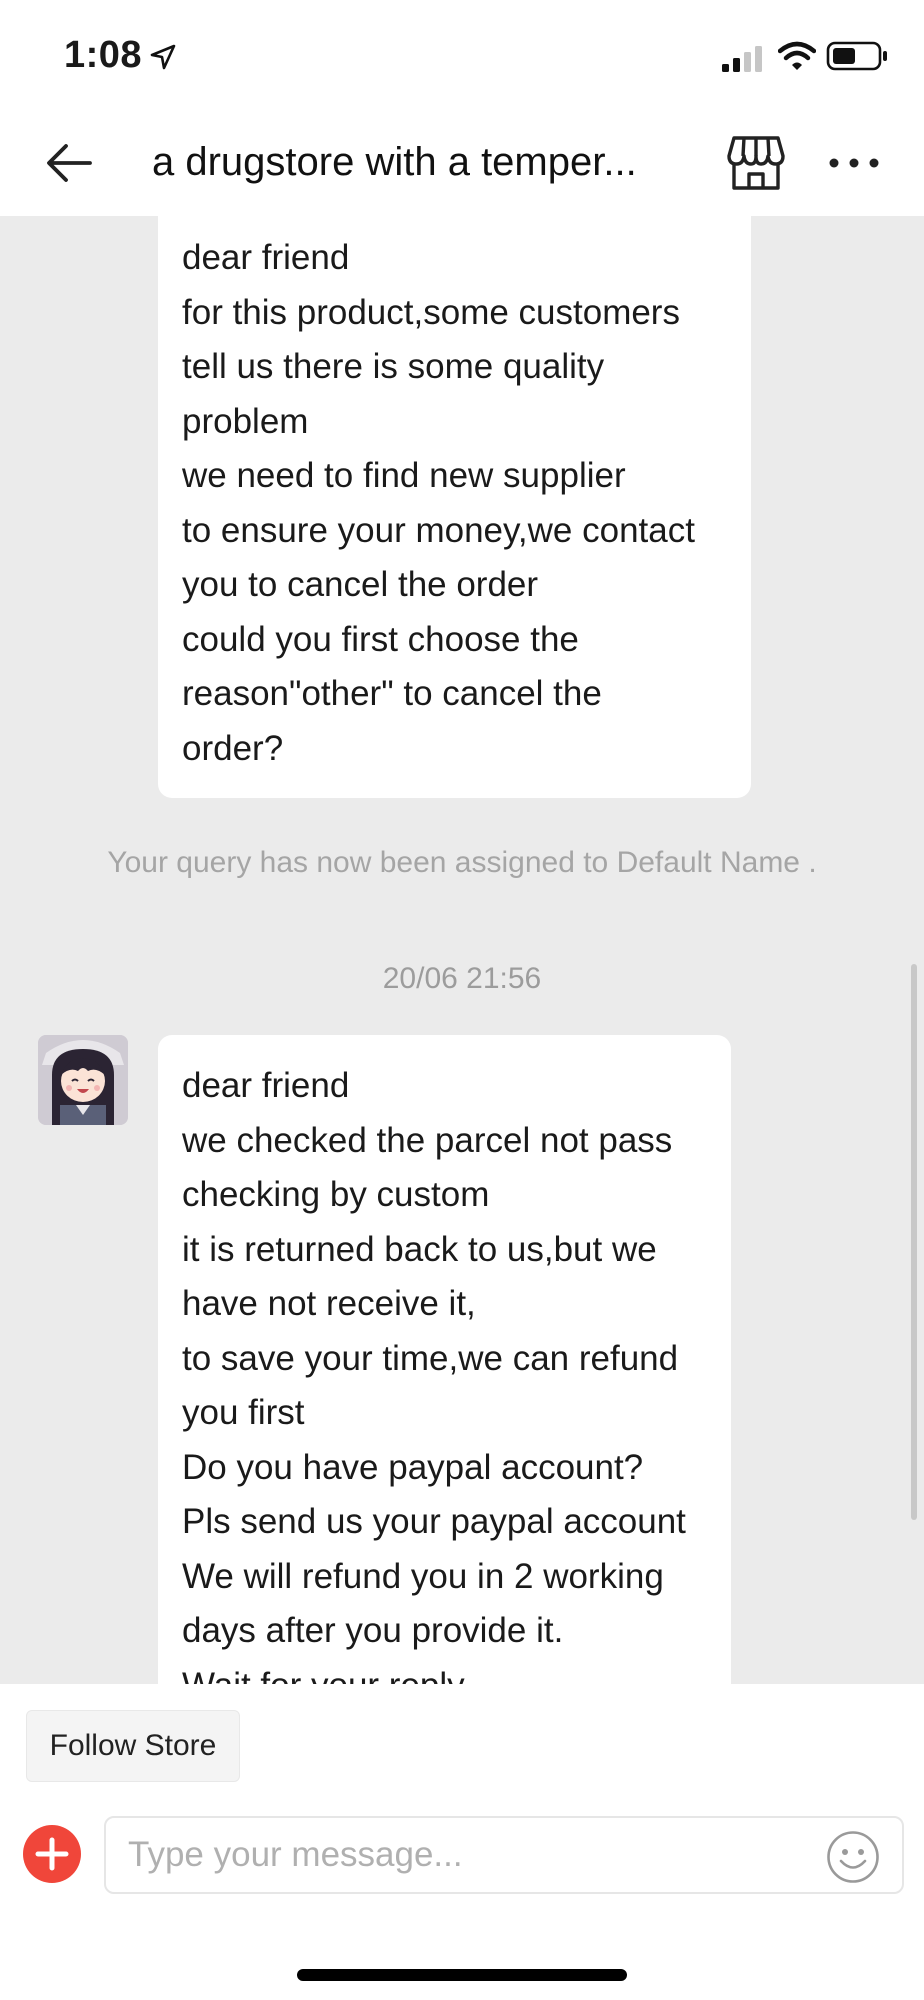 The image size is (924, 2000). What do you see at coordinates (380, 639) in the screenshot?
I see `message-line: could you first choose the` at bounding box center [380, 639].